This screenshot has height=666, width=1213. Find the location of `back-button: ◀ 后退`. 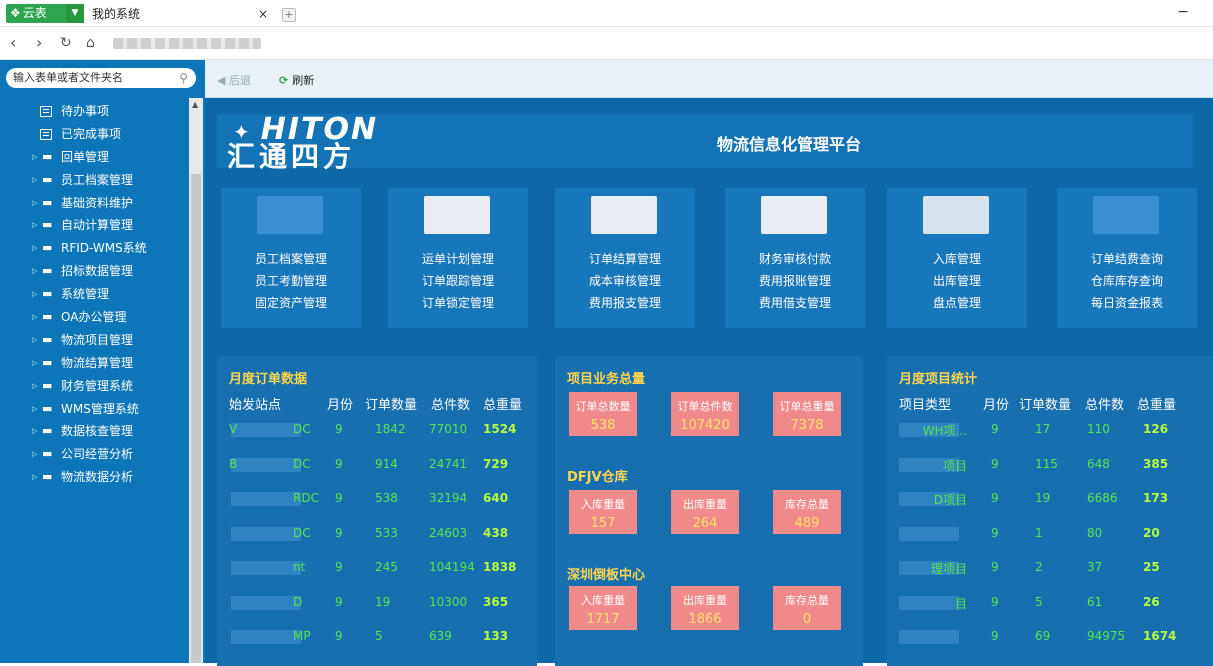

back-button: ◀ 后退 is located at coordinates (234, 80).